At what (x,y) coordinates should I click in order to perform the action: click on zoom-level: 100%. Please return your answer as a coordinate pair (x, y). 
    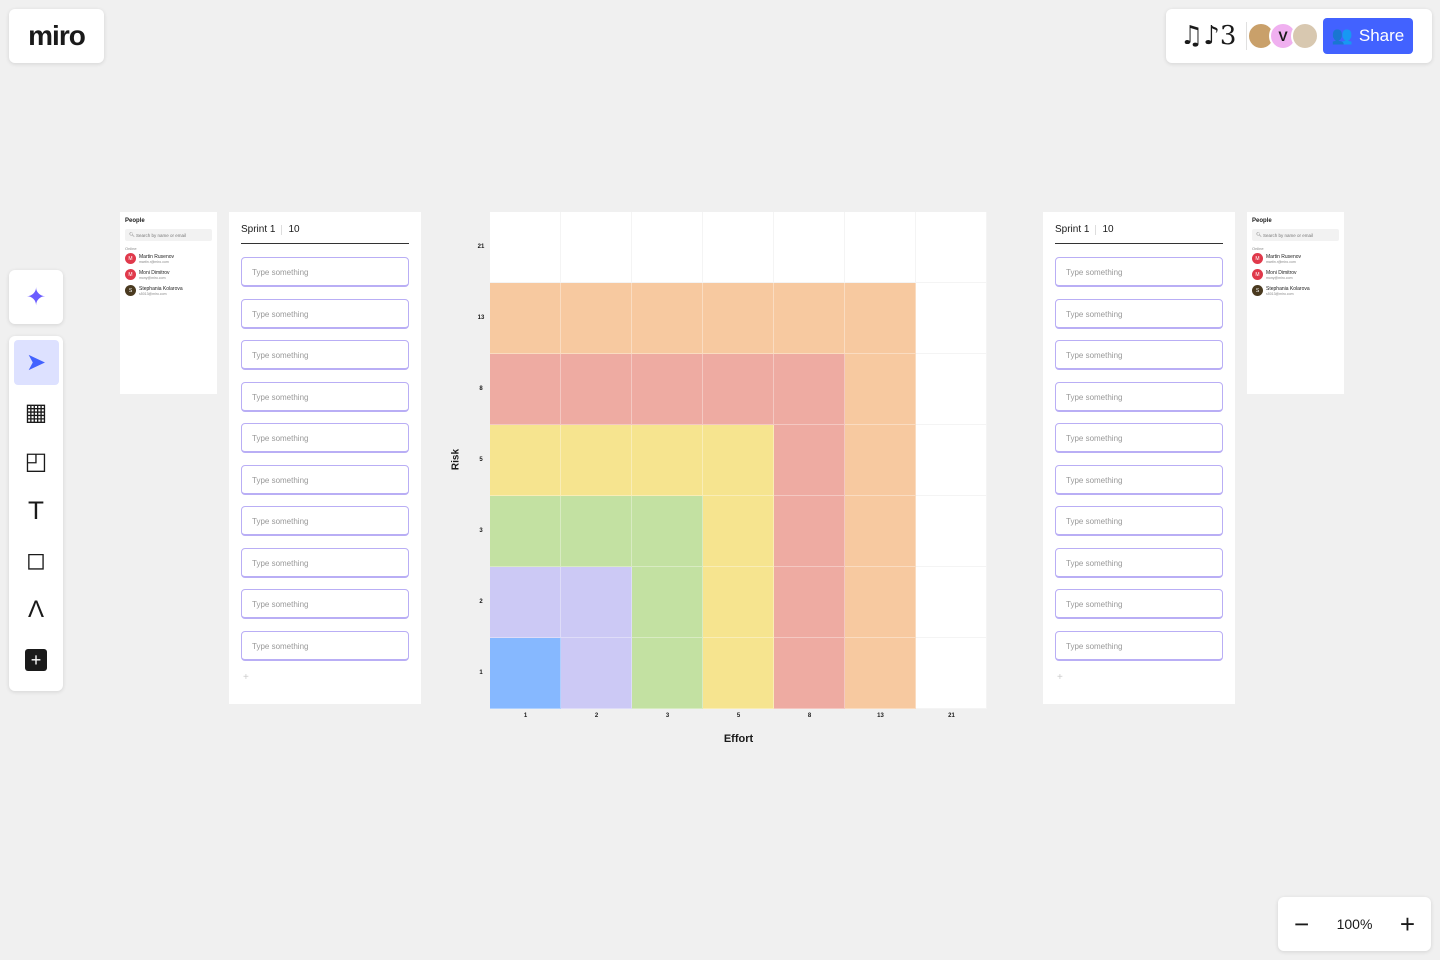
    Looking at the image, I should click on (1355, 924).